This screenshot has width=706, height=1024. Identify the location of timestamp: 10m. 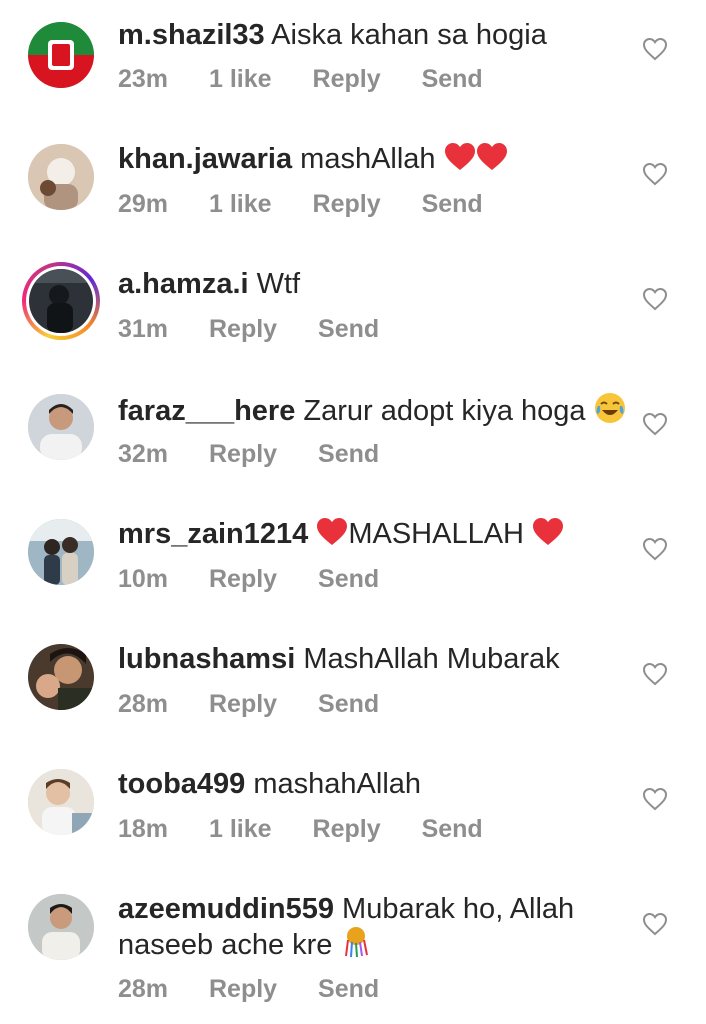
(143, 579).